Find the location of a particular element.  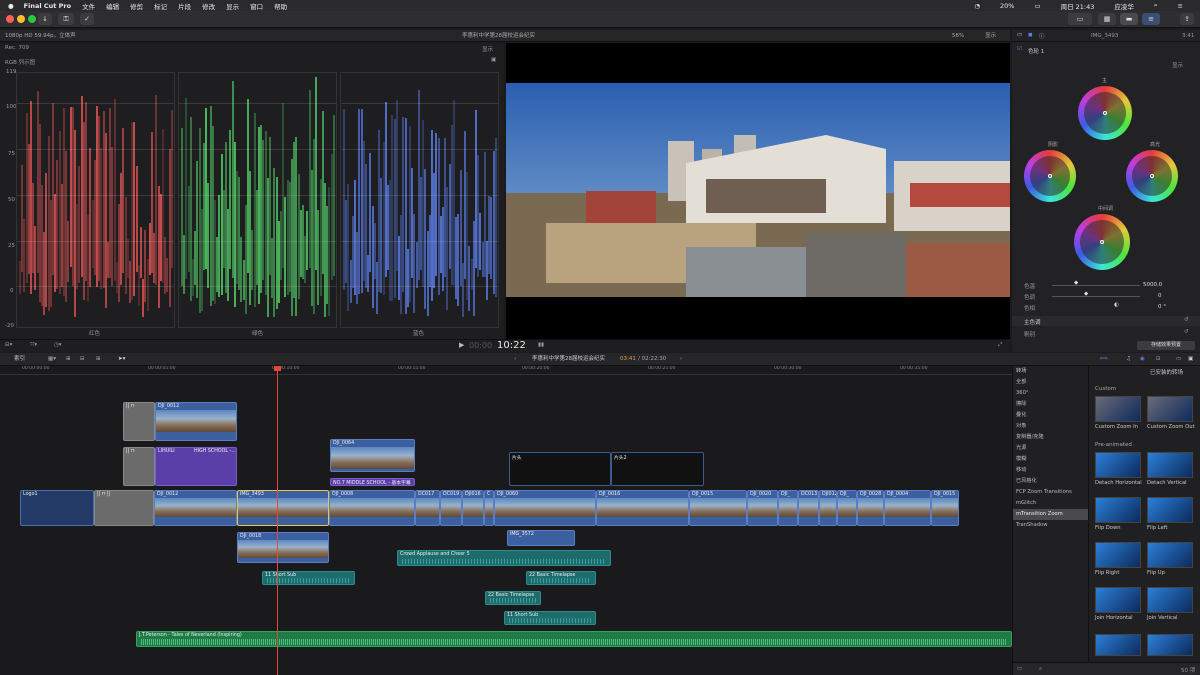

back-arrow-icon: ‹ is located at coordinates (515, 359).